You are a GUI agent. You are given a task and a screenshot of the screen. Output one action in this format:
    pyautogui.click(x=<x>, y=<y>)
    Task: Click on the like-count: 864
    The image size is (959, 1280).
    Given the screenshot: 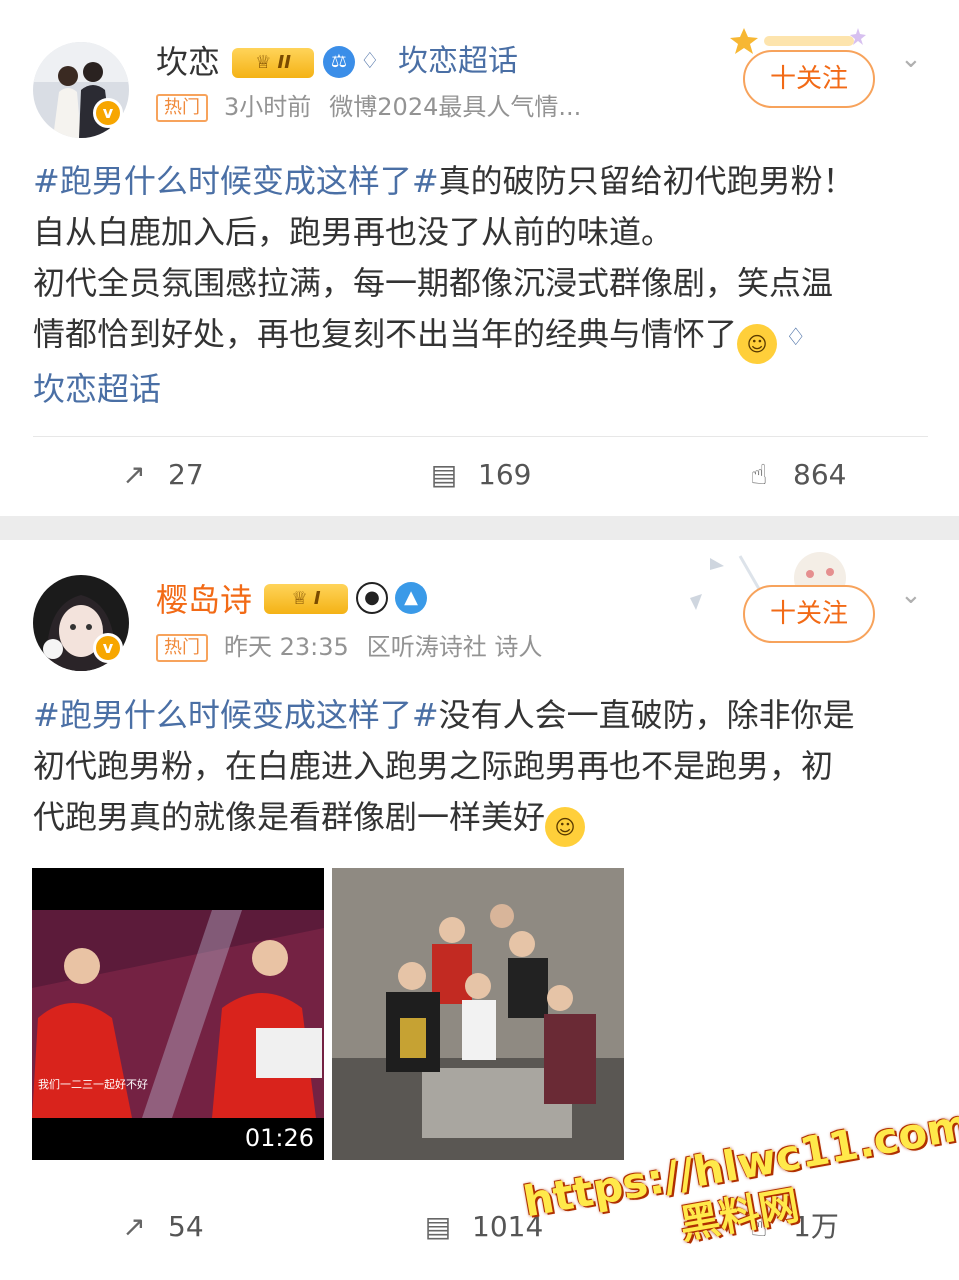 What is the action you would take?
    pyautogui.click(x=820, y=474)
    